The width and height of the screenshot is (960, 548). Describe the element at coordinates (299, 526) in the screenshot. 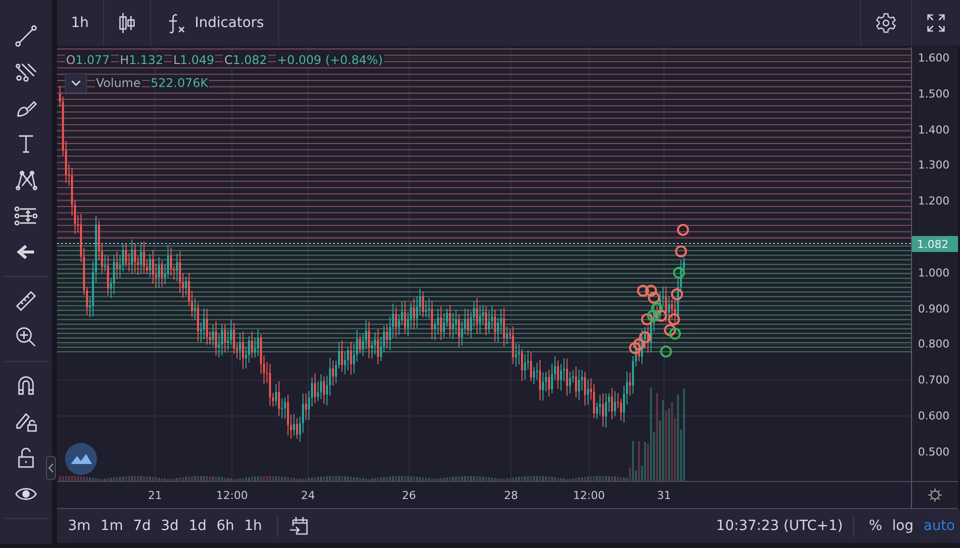

I see `go-to-date-icon` at that location.